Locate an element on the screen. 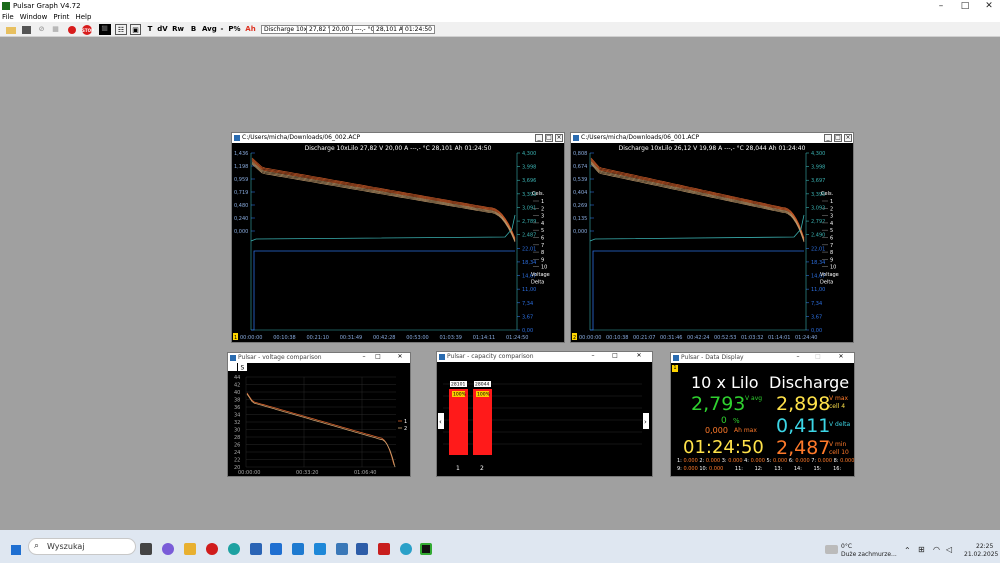  legend-item: 3 is located at coordinates (831, 217).